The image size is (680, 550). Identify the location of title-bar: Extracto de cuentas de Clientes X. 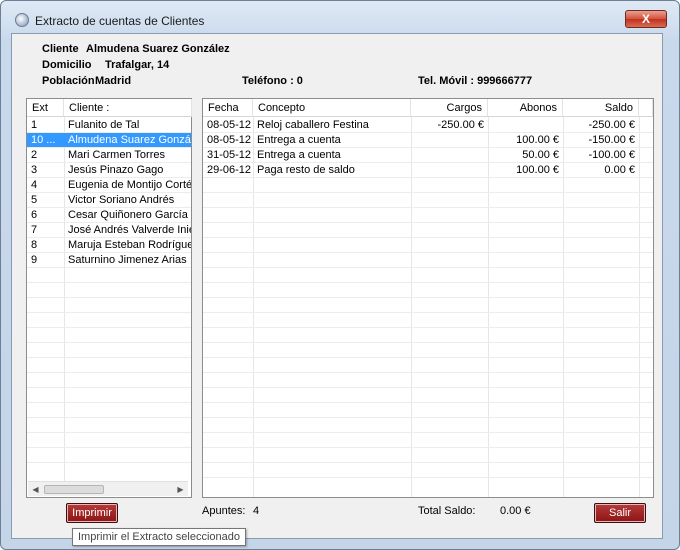
(340, 16).